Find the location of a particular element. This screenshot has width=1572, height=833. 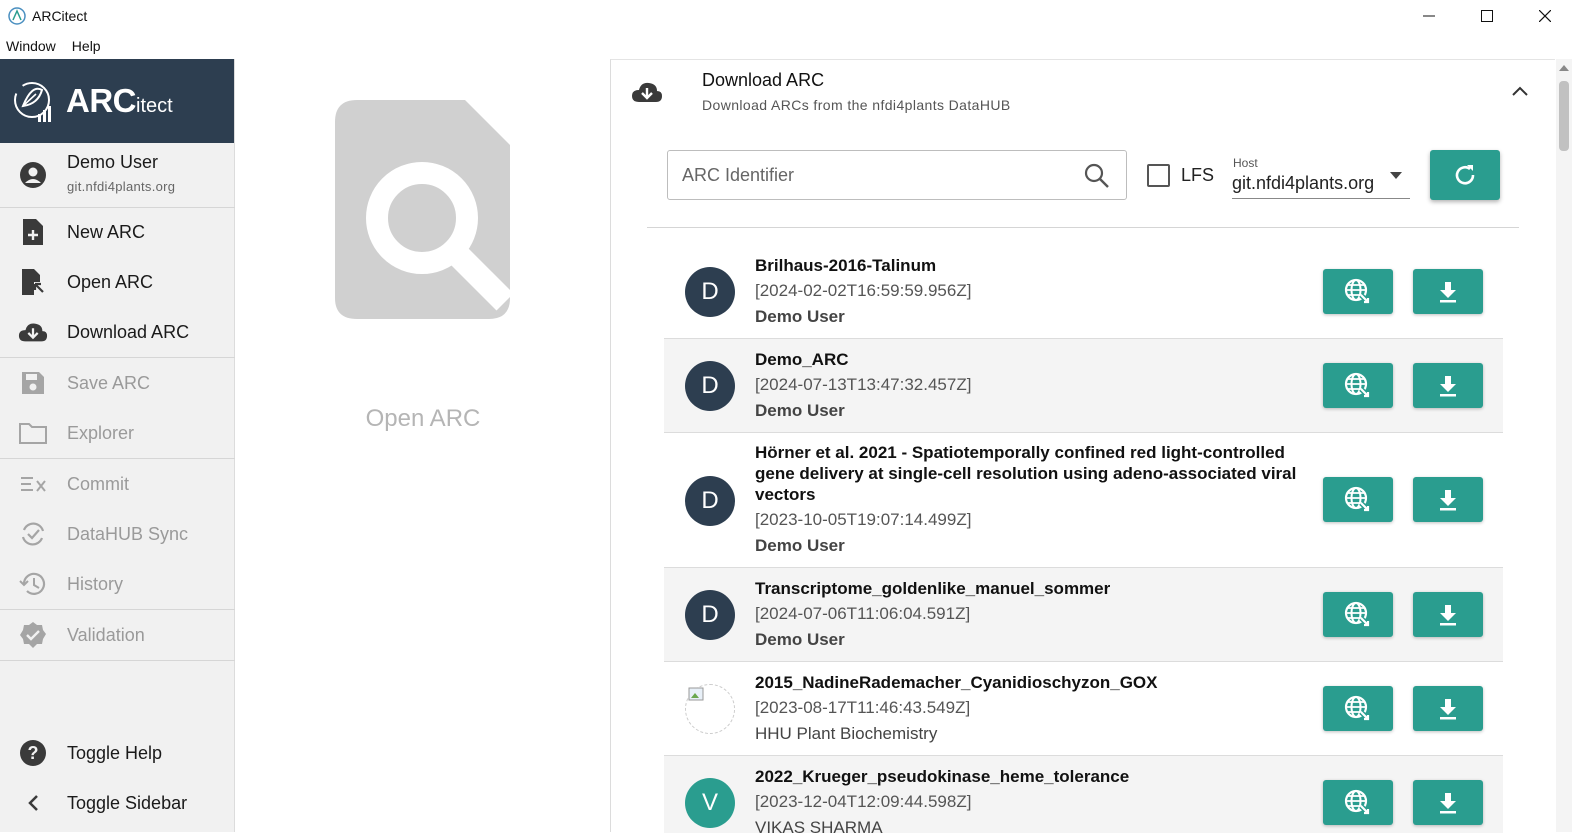

window-title: ARCitect is located at coordinates (60, 16).